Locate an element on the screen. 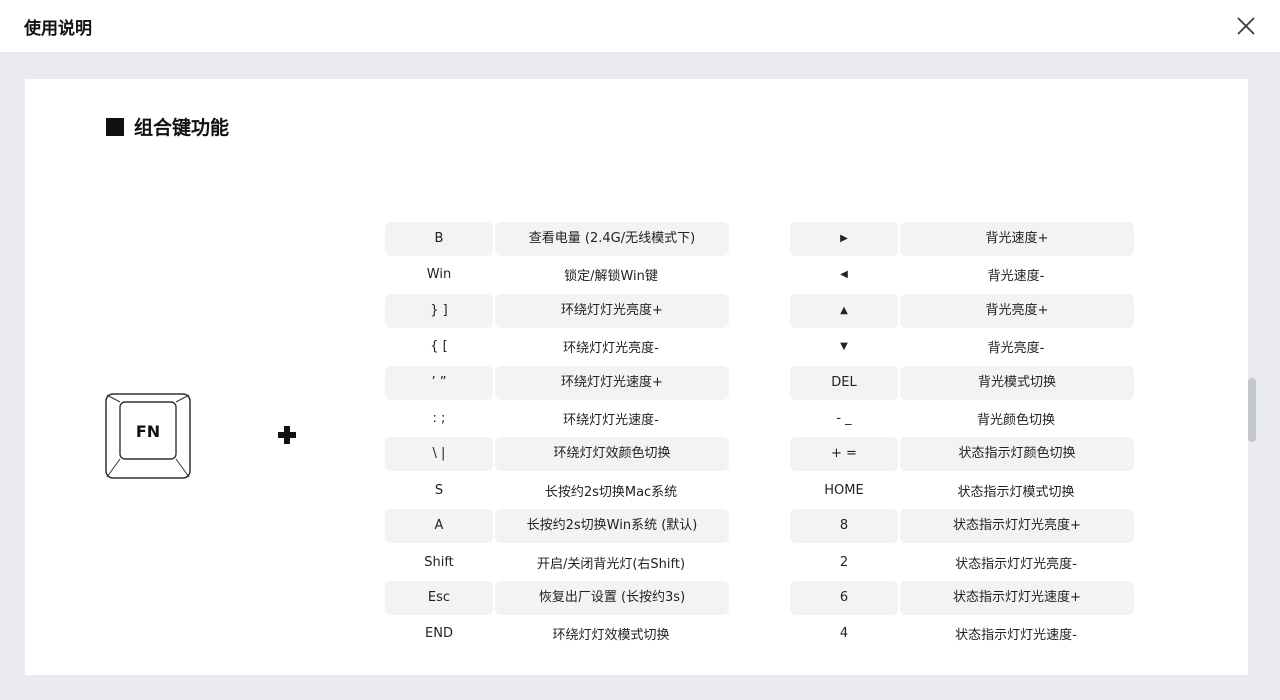  shortcut-description: 状态指示灯灯光速度+ is located at coordinates (1017, 597).